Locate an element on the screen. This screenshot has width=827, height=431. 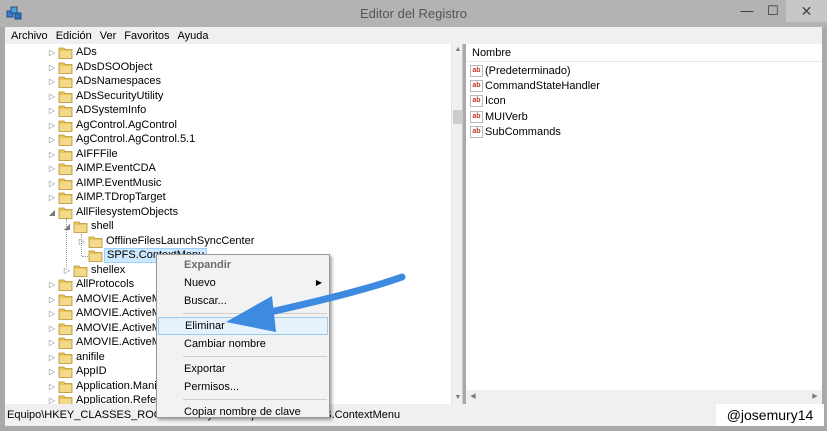
tree-node-offlinefileslaunchsynccenter: ▷ OfflineFilesLaunchSyncCenter is located at coordinates (225, 241).